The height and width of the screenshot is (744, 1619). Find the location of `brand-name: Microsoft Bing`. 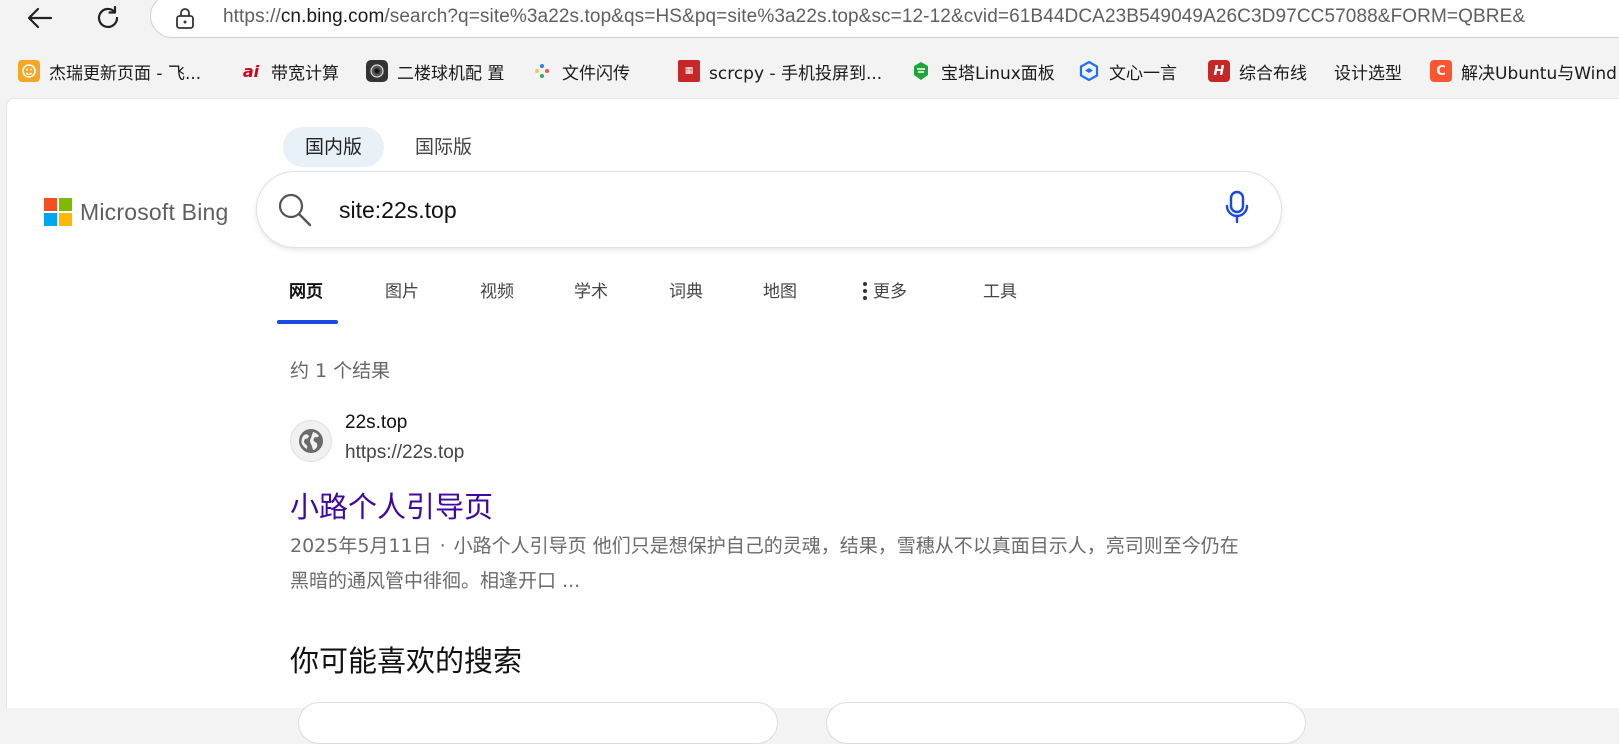

brand-name: Microsoft Bing is located at coordinates (154, 211).